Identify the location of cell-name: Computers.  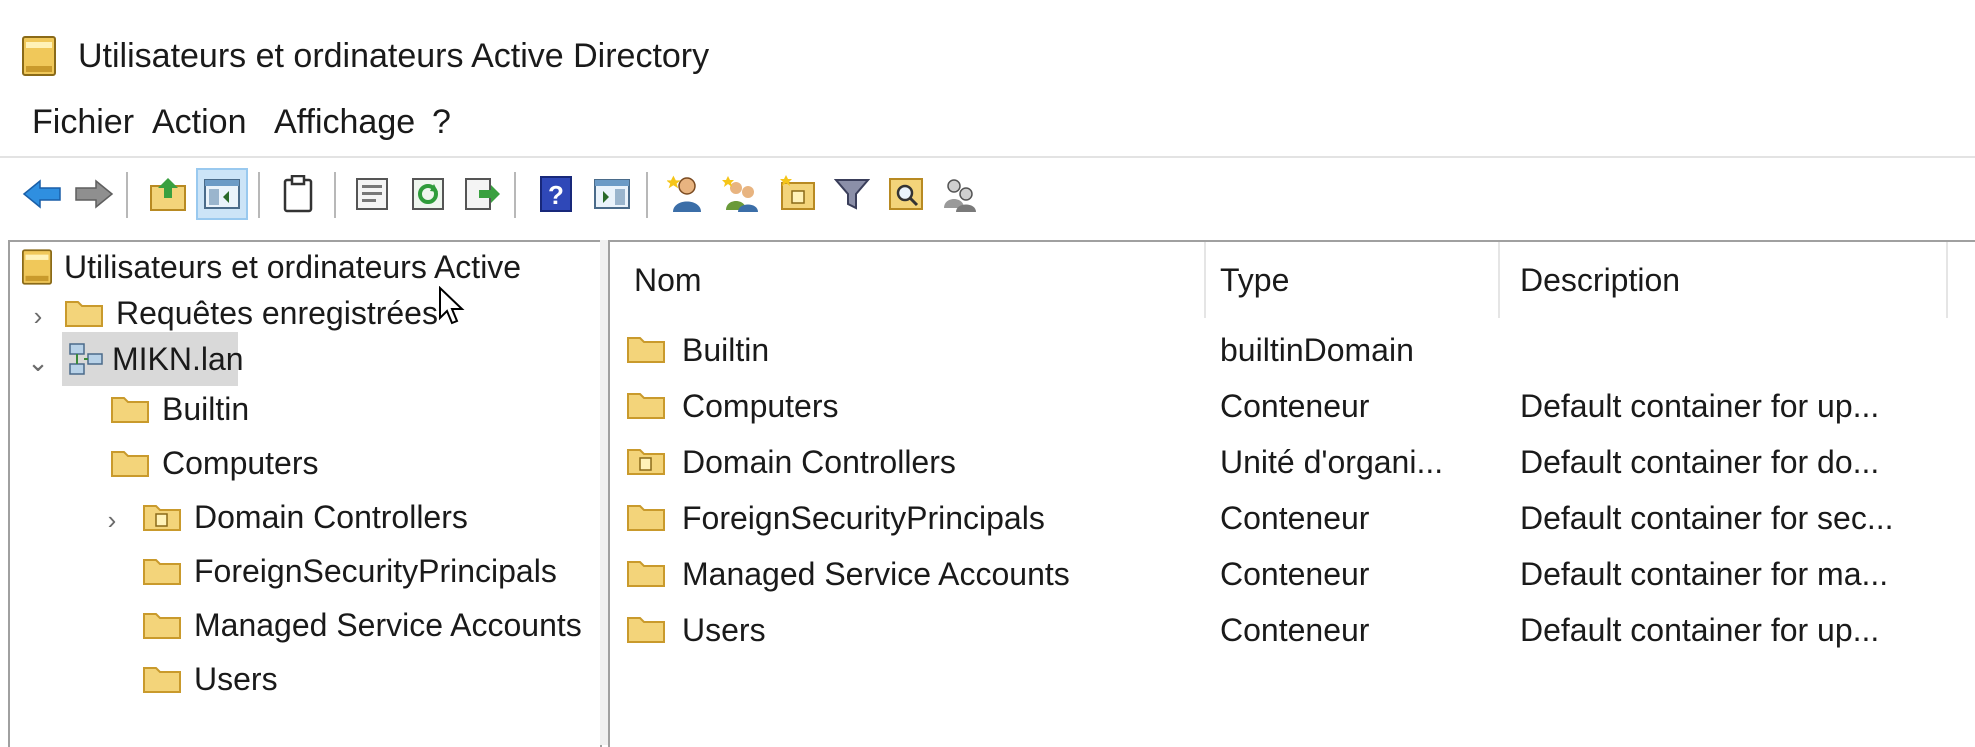
(760, 406).